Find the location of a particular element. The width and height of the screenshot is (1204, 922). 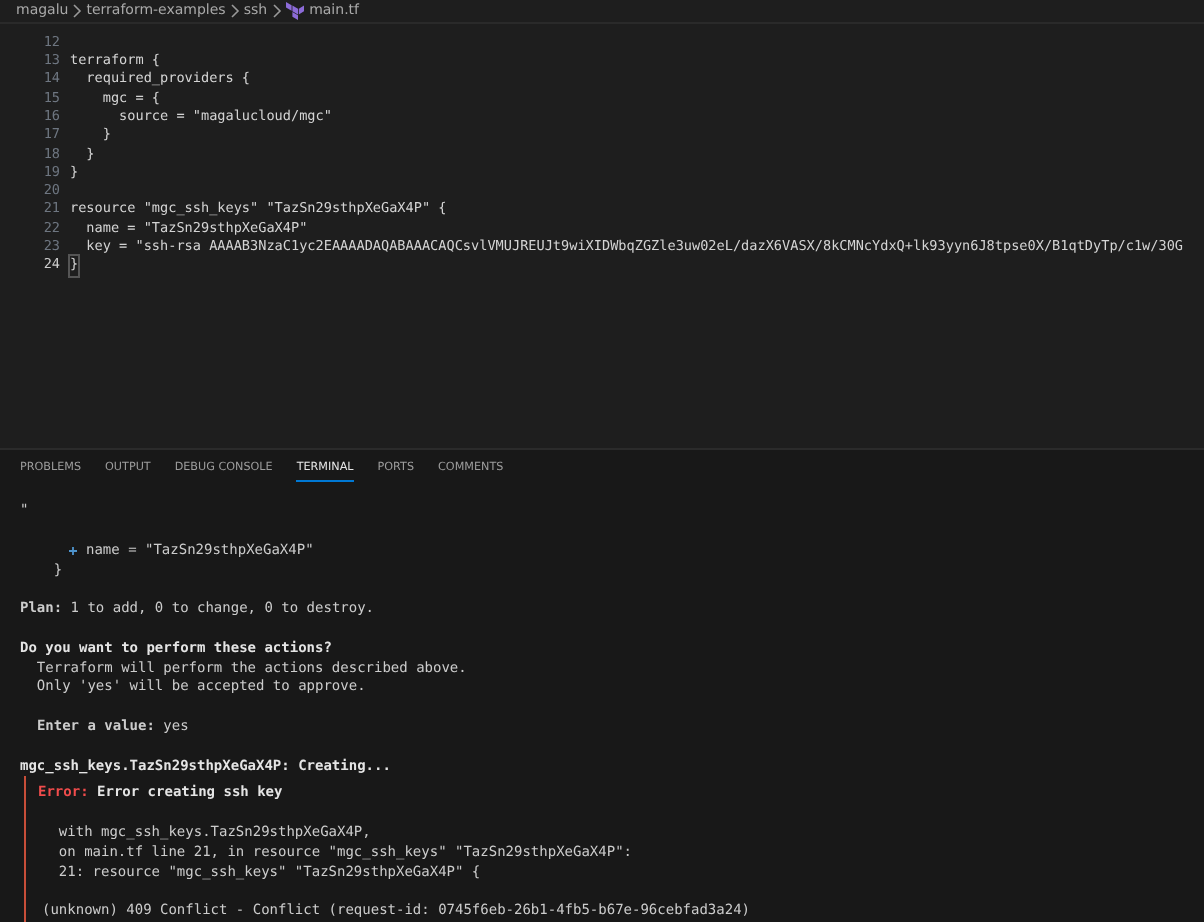

plus-icon is located at coordinates (73, 551).